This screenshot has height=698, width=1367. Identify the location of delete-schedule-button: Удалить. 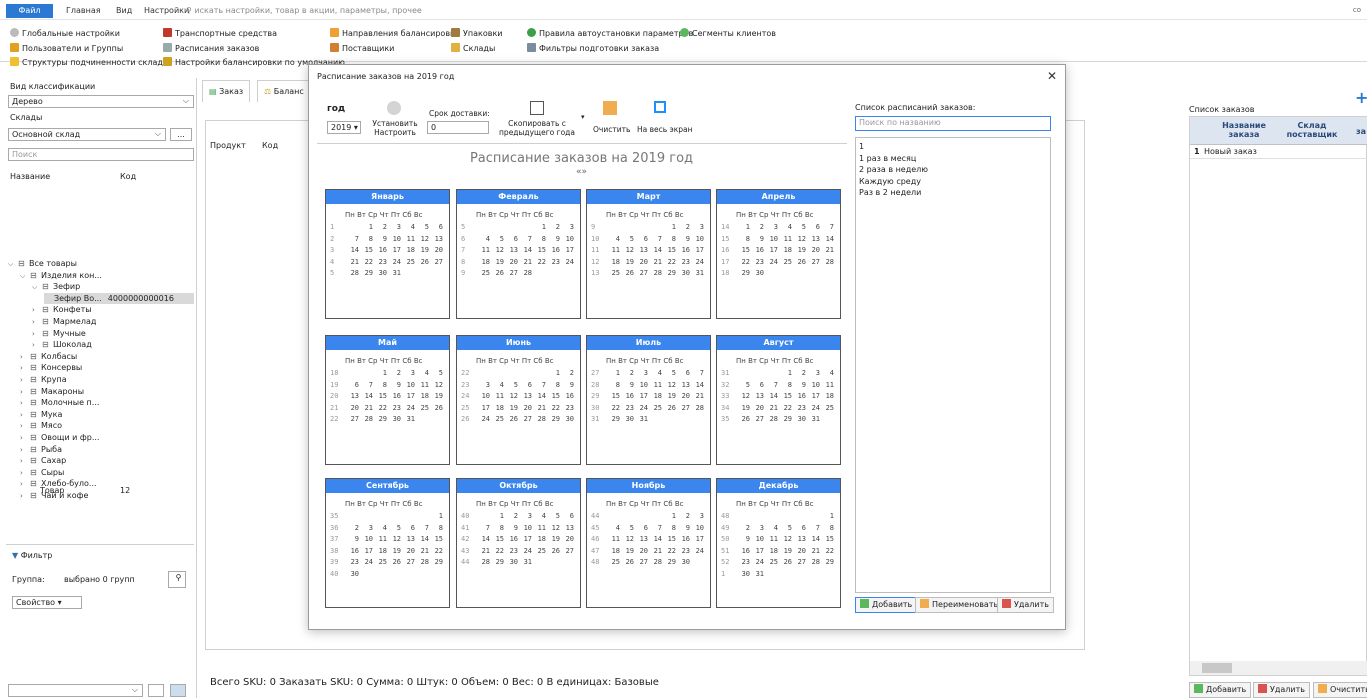
(1025, 605).